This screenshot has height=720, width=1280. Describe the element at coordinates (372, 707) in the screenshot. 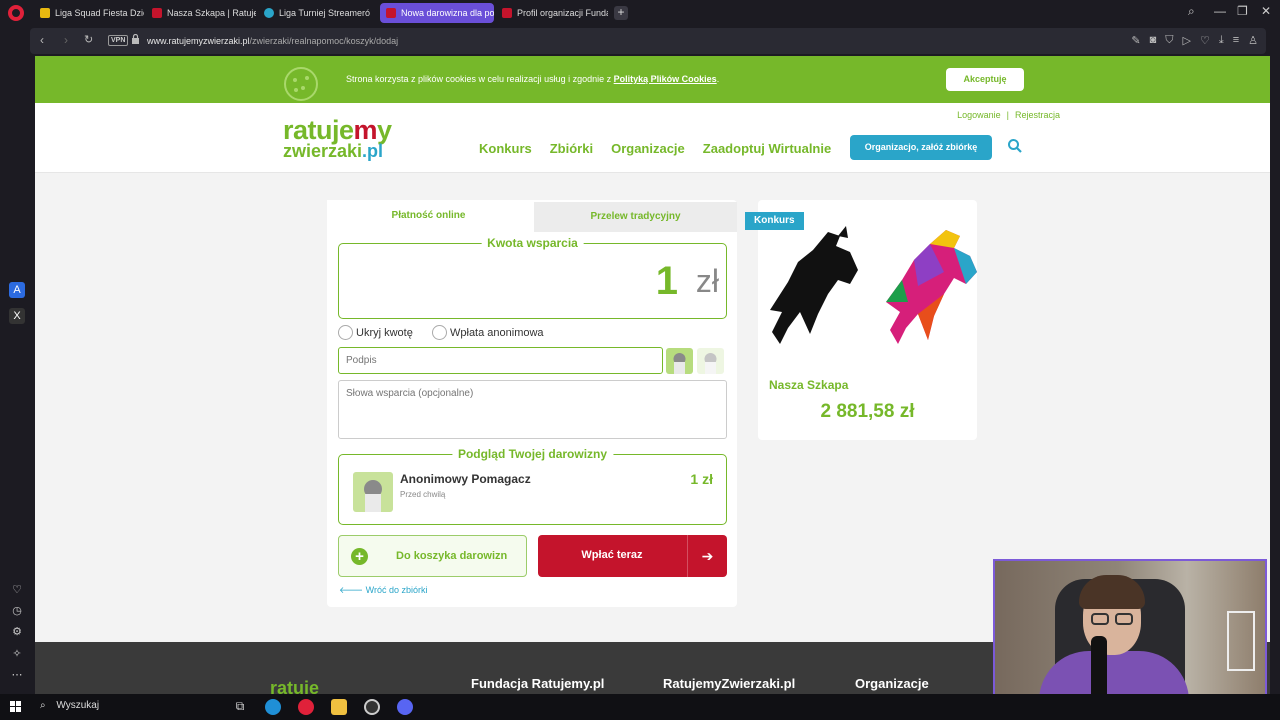

I see `obs-icon` at that location.